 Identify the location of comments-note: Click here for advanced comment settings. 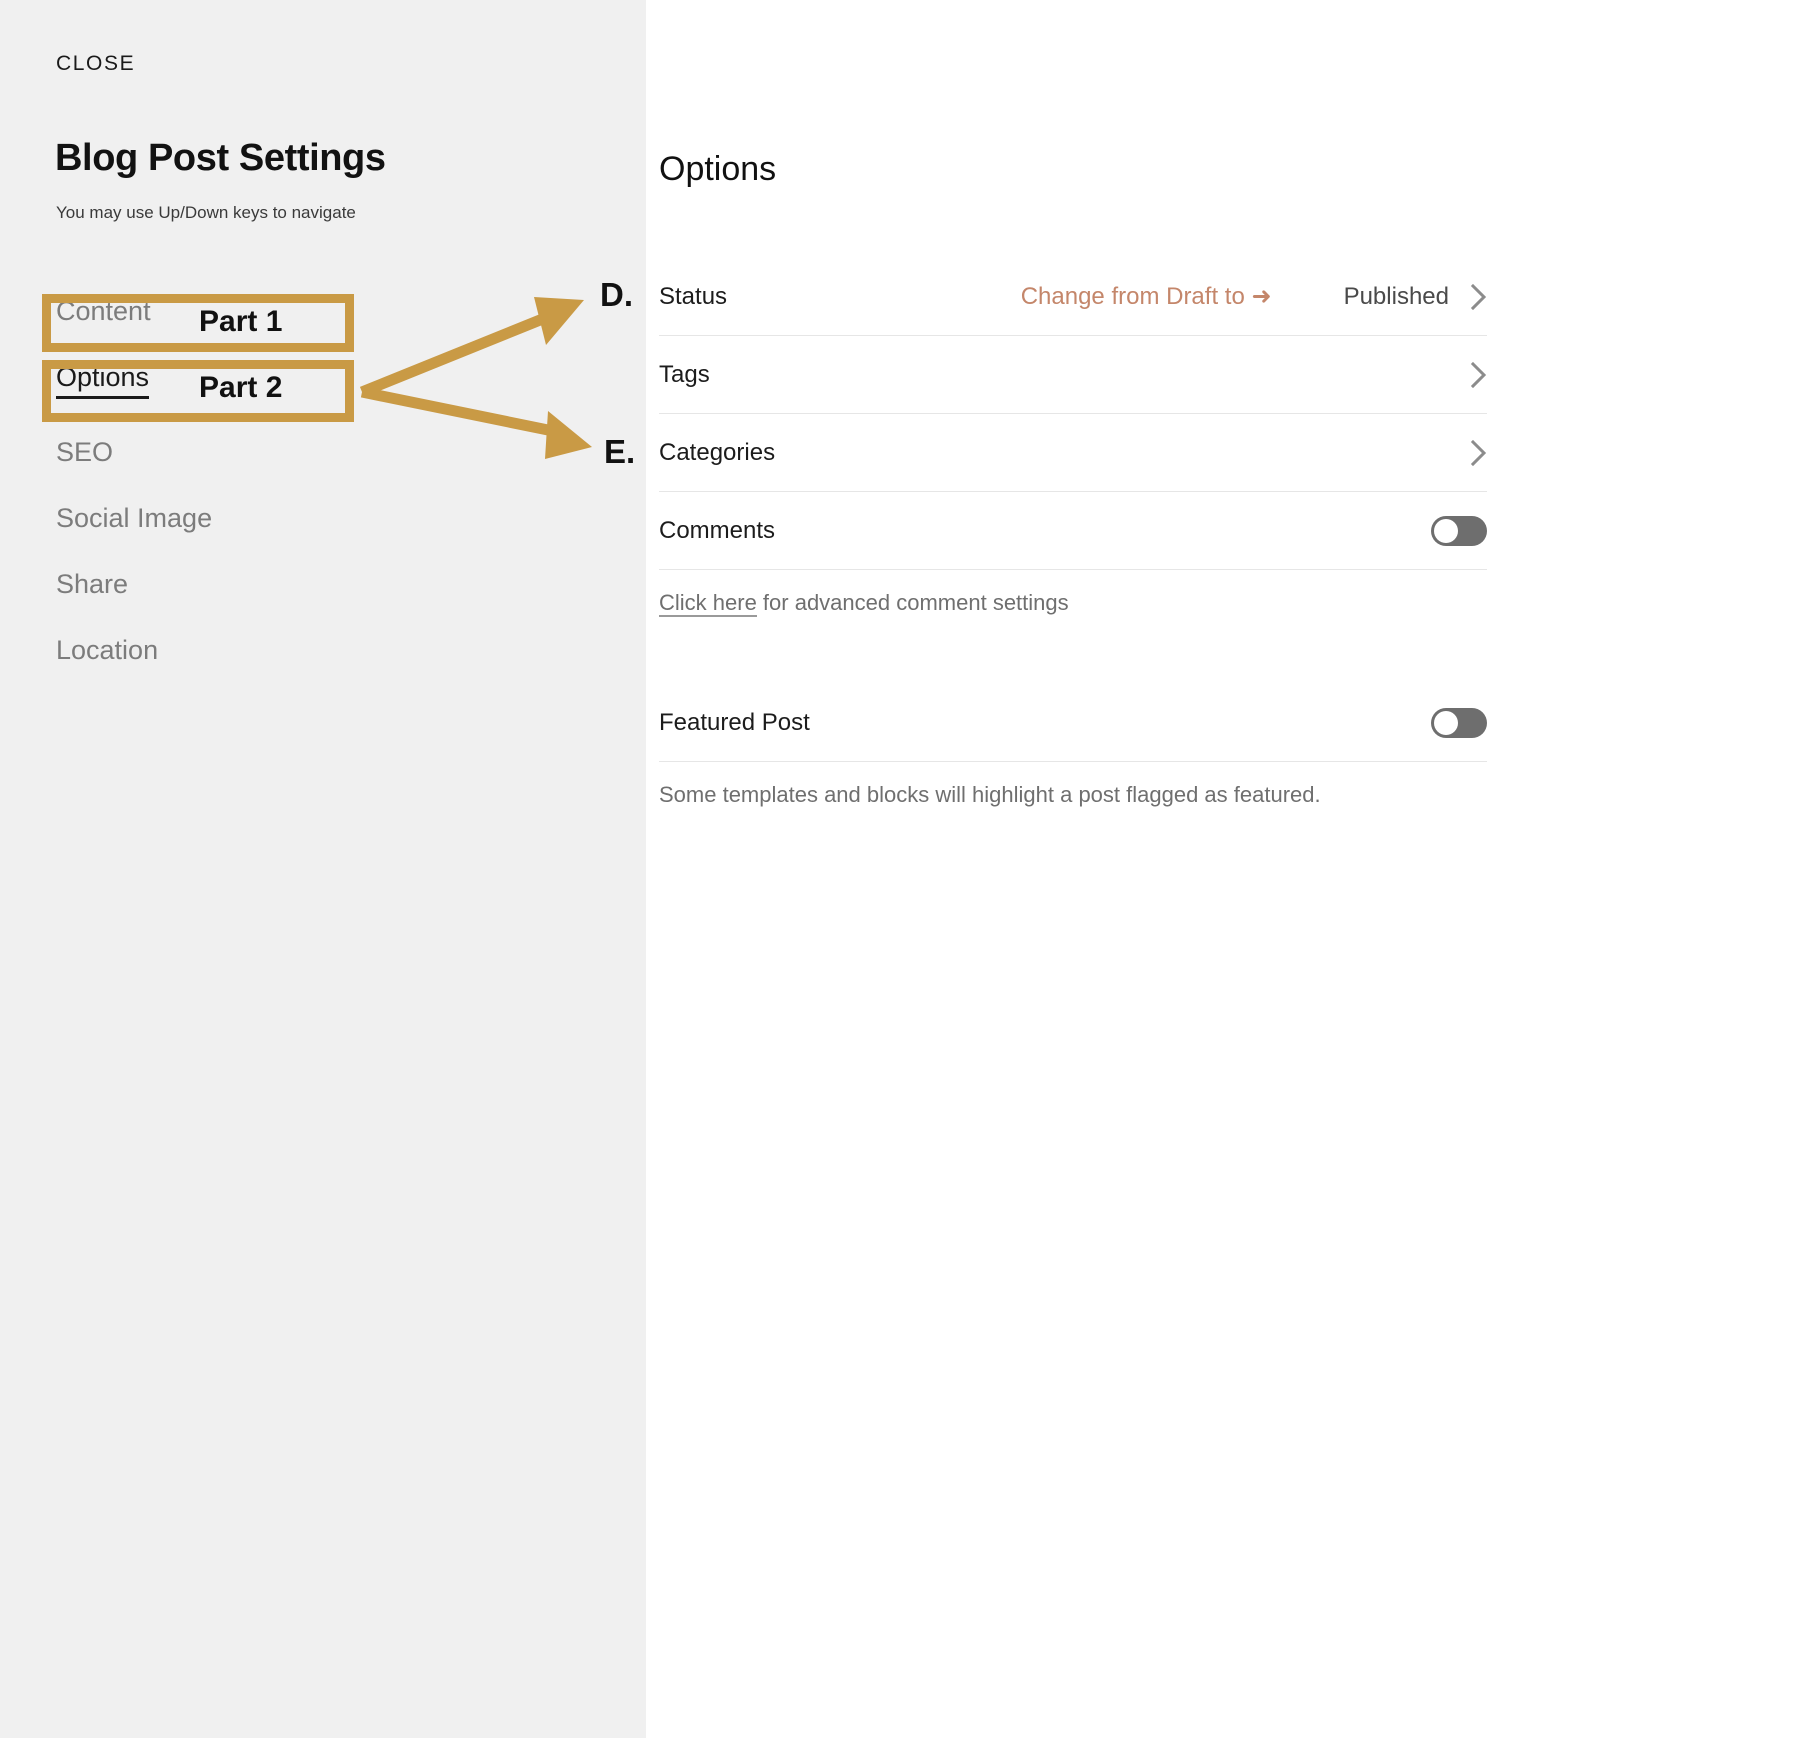
(1073, 596).